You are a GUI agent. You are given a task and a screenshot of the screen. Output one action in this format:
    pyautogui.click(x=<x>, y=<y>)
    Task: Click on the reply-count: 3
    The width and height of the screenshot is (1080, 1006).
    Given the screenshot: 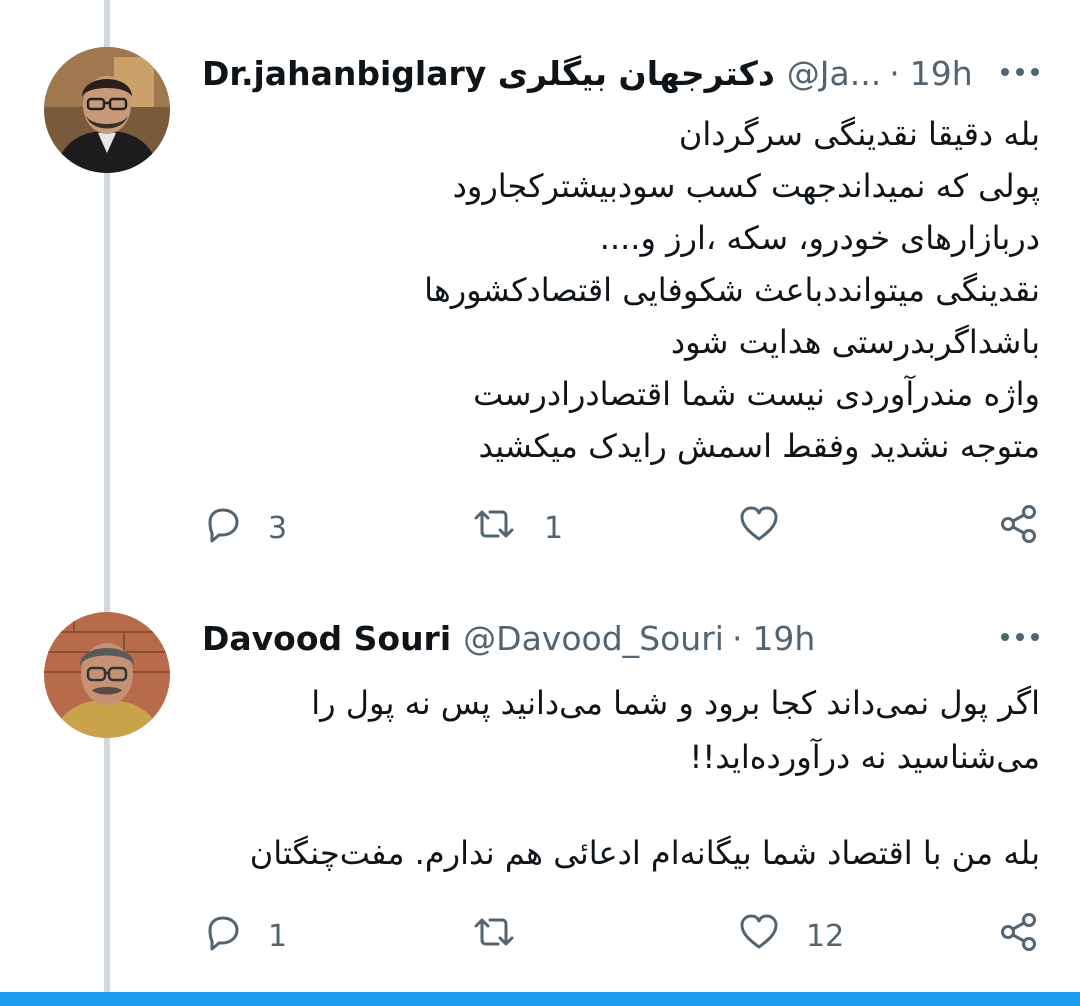 What is the action you would take?
    pyautogui.click(x=278, y=528)
    